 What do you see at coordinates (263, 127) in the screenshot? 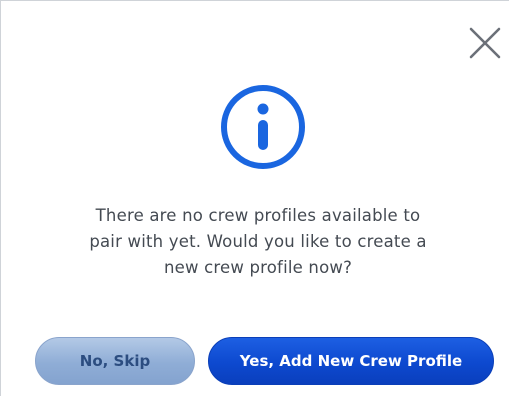
I see `info-icon` at bounding box center [263, 127].